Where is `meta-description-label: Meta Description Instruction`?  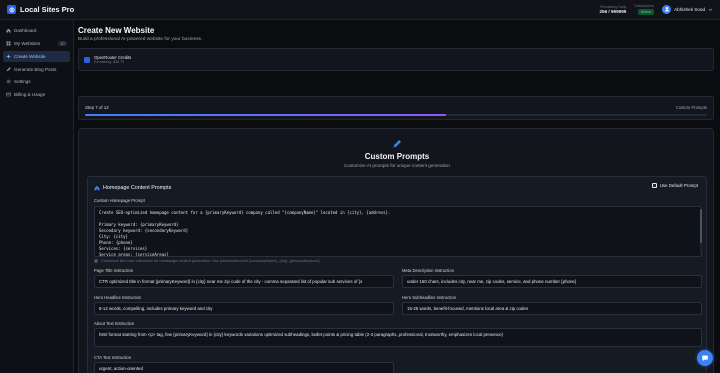 meta-description-label: Meta Description Instruction is located at coordinates (428, 270).